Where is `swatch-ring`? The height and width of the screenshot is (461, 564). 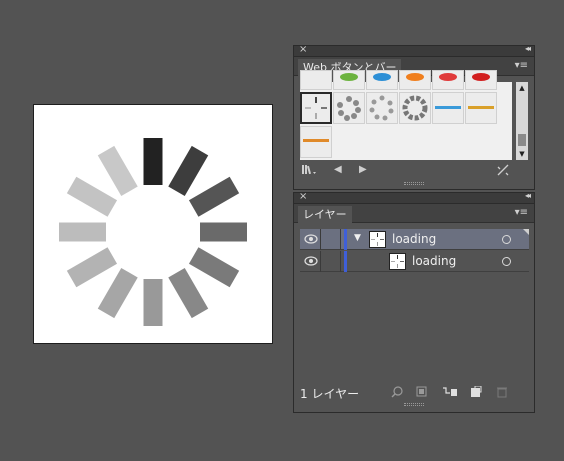 swatch-ring is located at coordinates (415, 108).